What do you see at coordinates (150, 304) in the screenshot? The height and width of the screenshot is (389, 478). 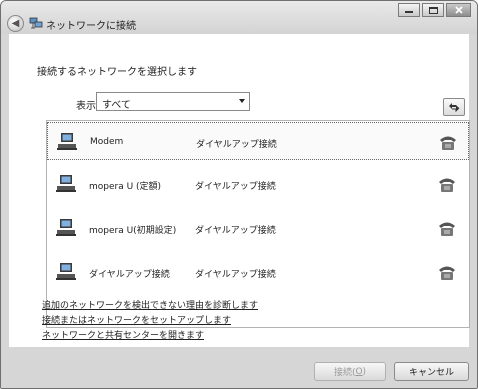 I see `diagnose-link: 追加のネットワークを検出できない理由を診断します` at bounding box center [150, 304].